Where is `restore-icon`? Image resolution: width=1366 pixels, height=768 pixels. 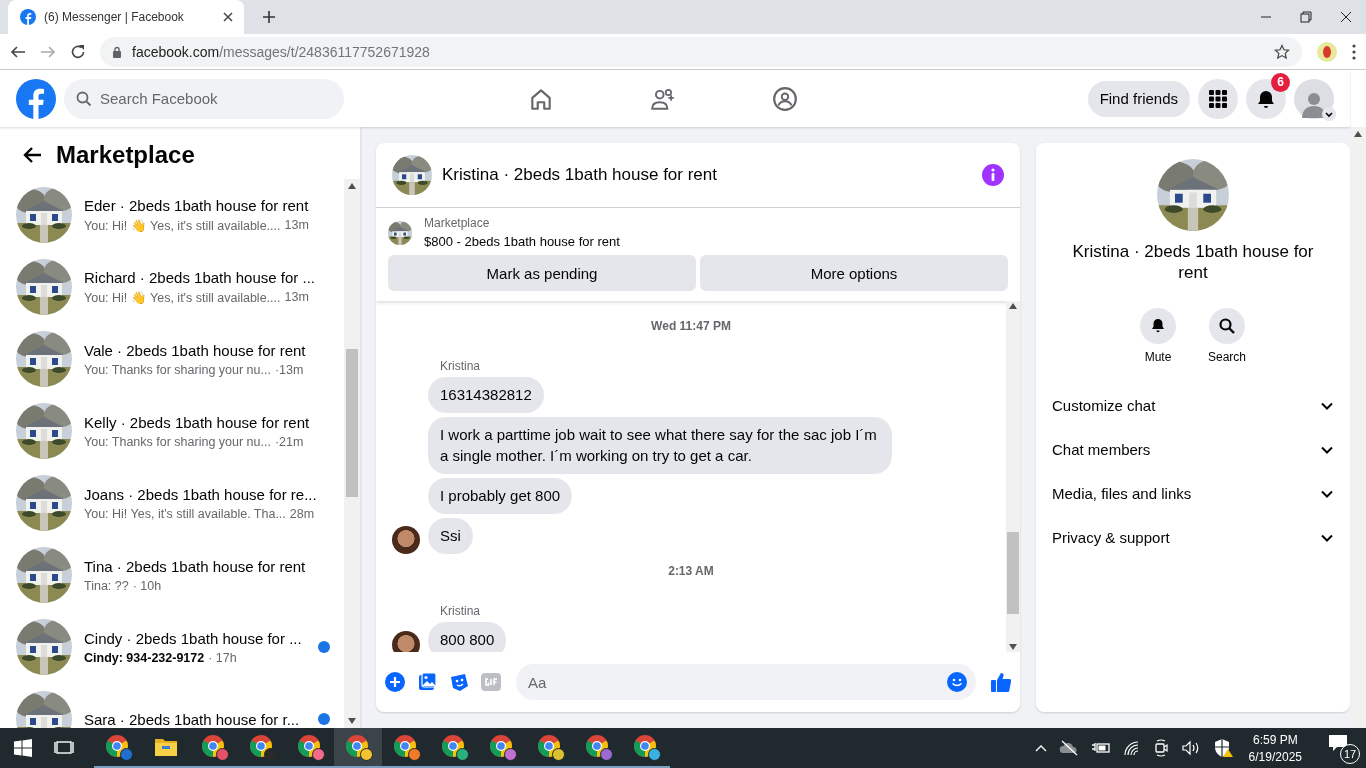 restore-icon is located at coordinates (1306, 17).